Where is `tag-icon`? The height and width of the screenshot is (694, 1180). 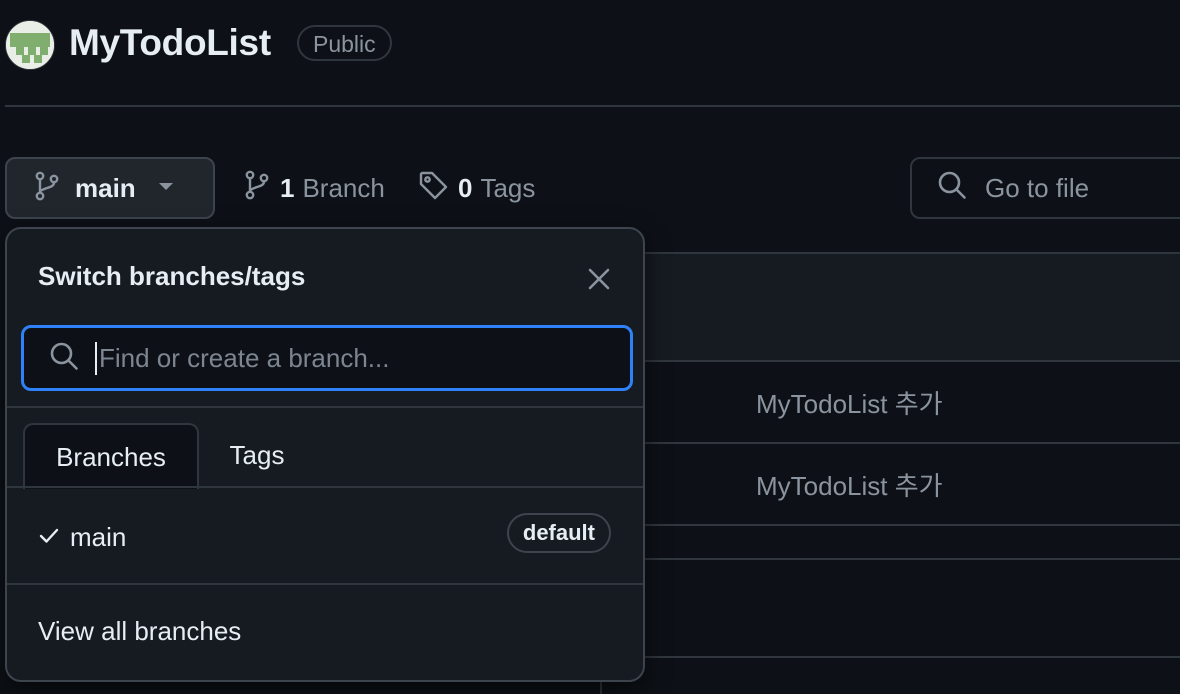
tag-icon is located at coordinates (433, 188).